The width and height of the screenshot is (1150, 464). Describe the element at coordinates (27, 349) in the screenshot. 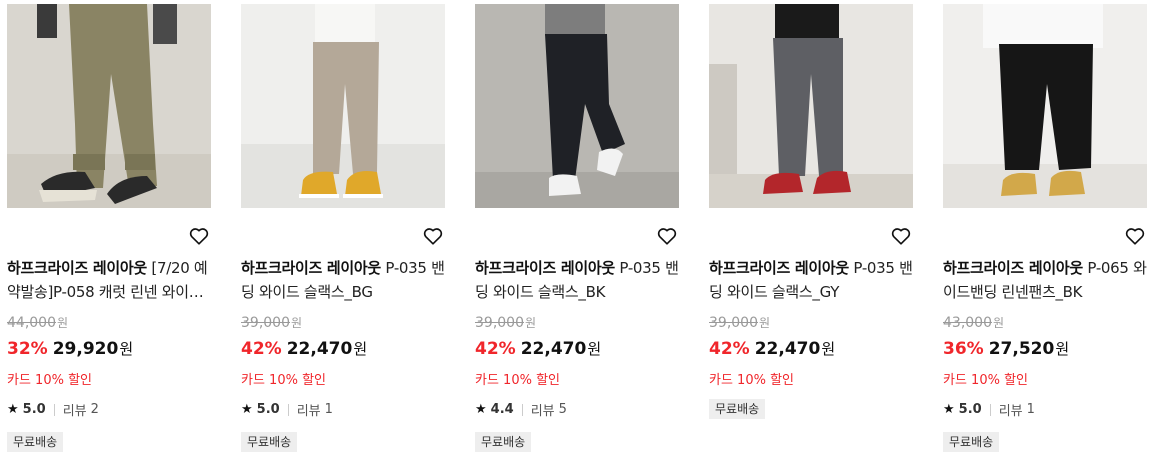

I see `discount-rate: 32%` at that location.